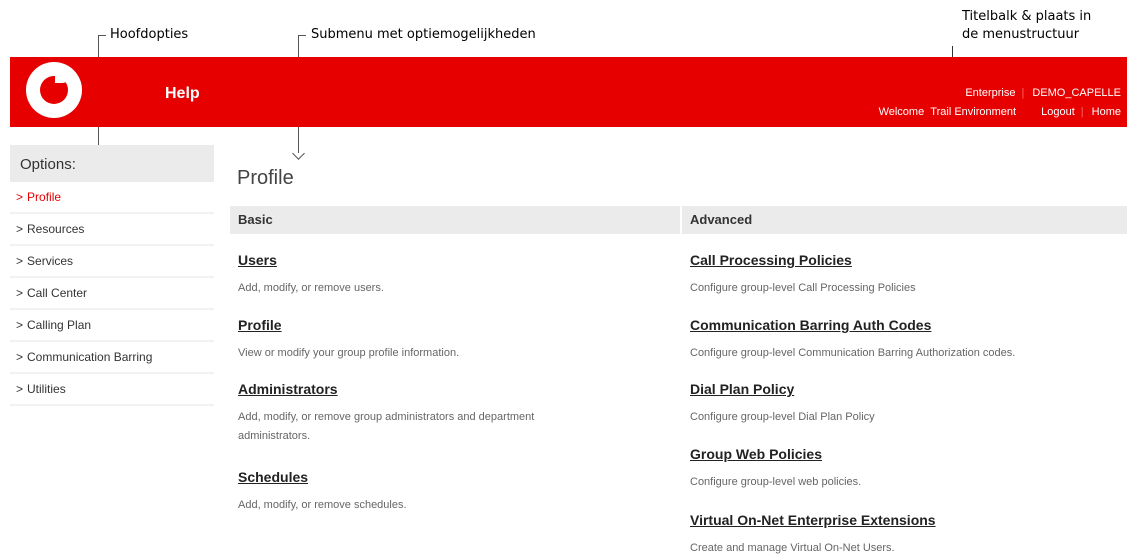 This screenshot has height=558, width=1127. What do you see at coordinates (852, 325) in the screenshot?
I see `communication-barring-auth-codes-link: Communication Barring Auth Codes` at bounding box center [852, 325].